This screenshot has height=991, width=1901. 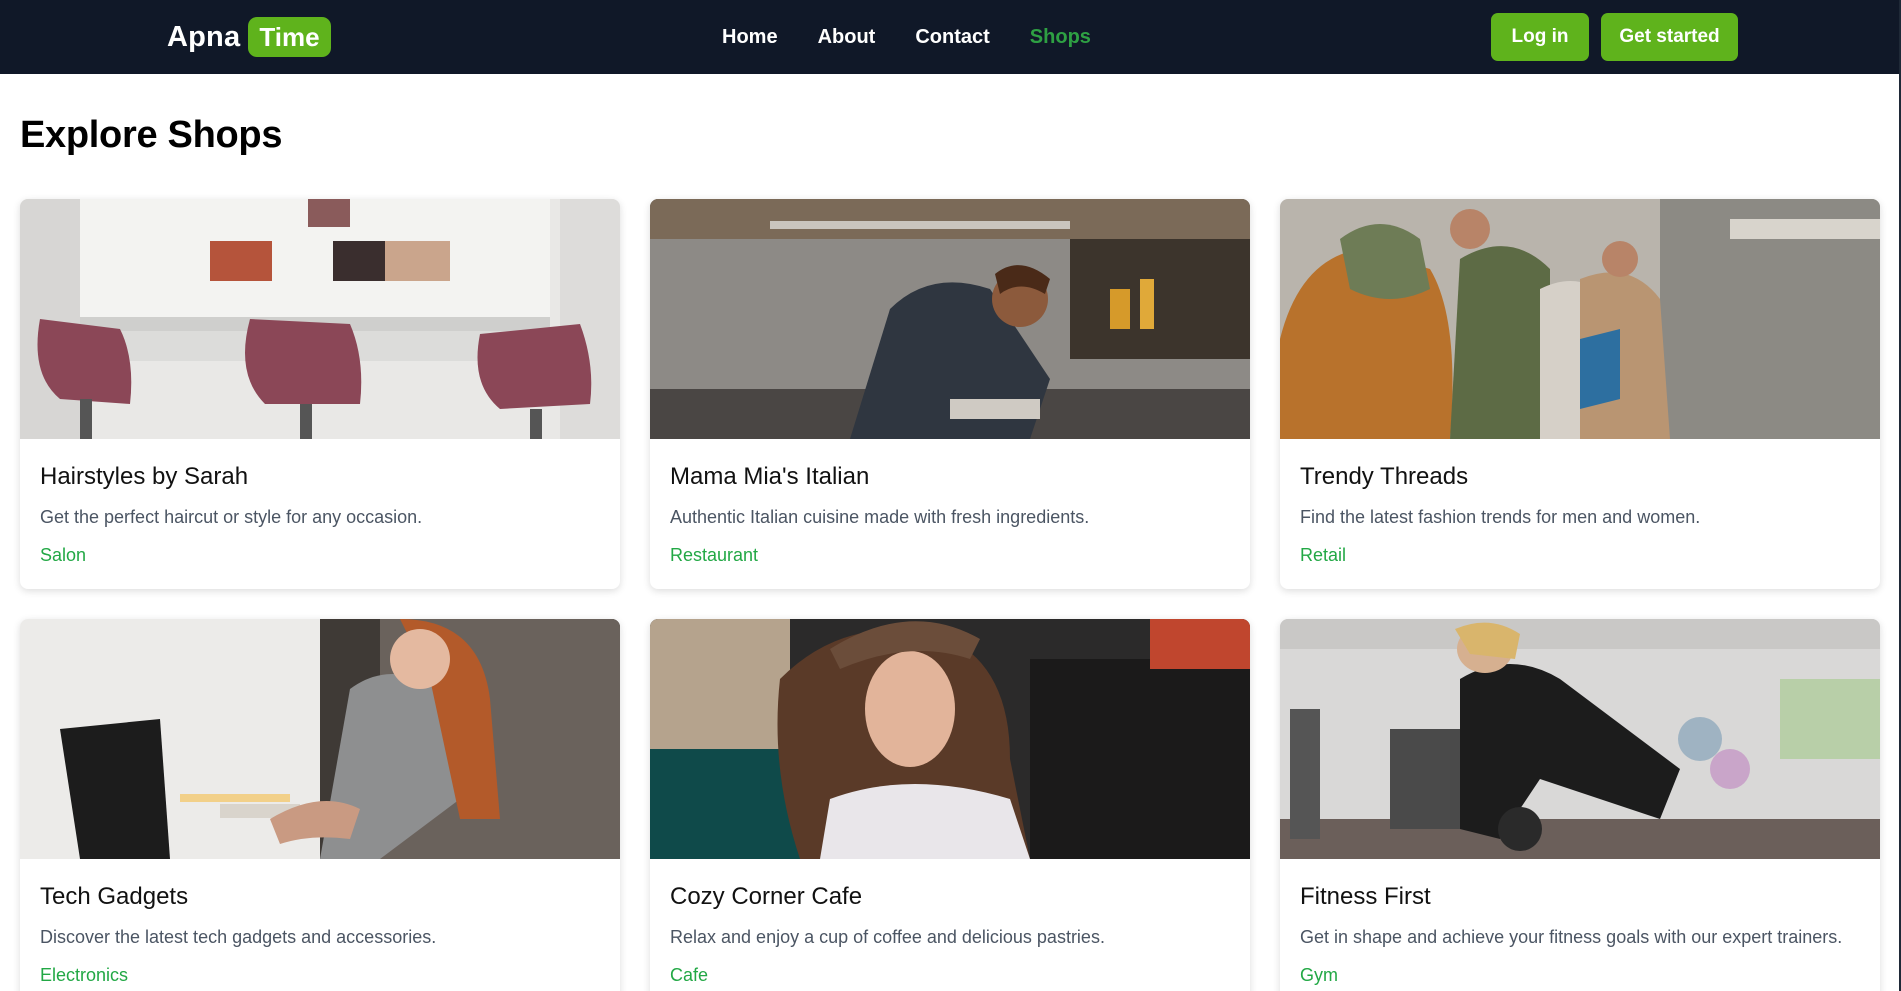 I want to click on nav-link-about: About, so click(x=847, y=37).